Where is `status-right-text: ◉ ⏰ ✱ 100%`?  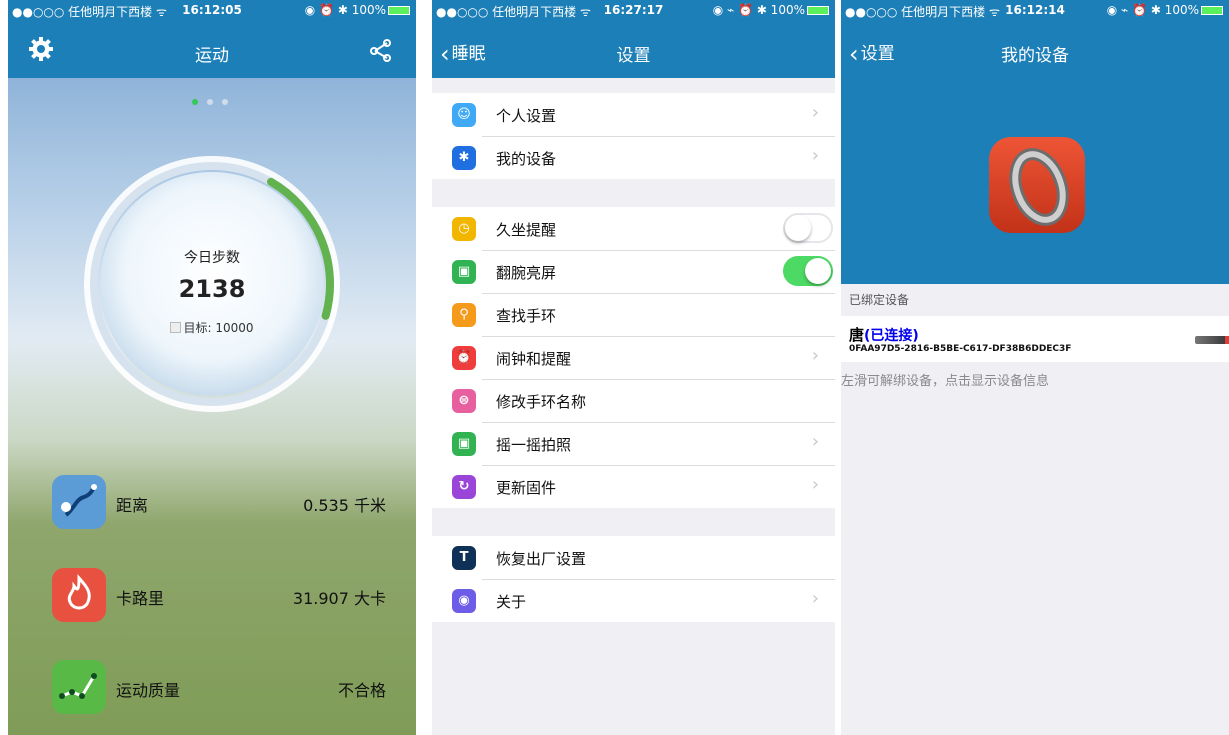 status-right-text: ◉ ⏰ ✱ 100% is located at coordinates (345, 10).